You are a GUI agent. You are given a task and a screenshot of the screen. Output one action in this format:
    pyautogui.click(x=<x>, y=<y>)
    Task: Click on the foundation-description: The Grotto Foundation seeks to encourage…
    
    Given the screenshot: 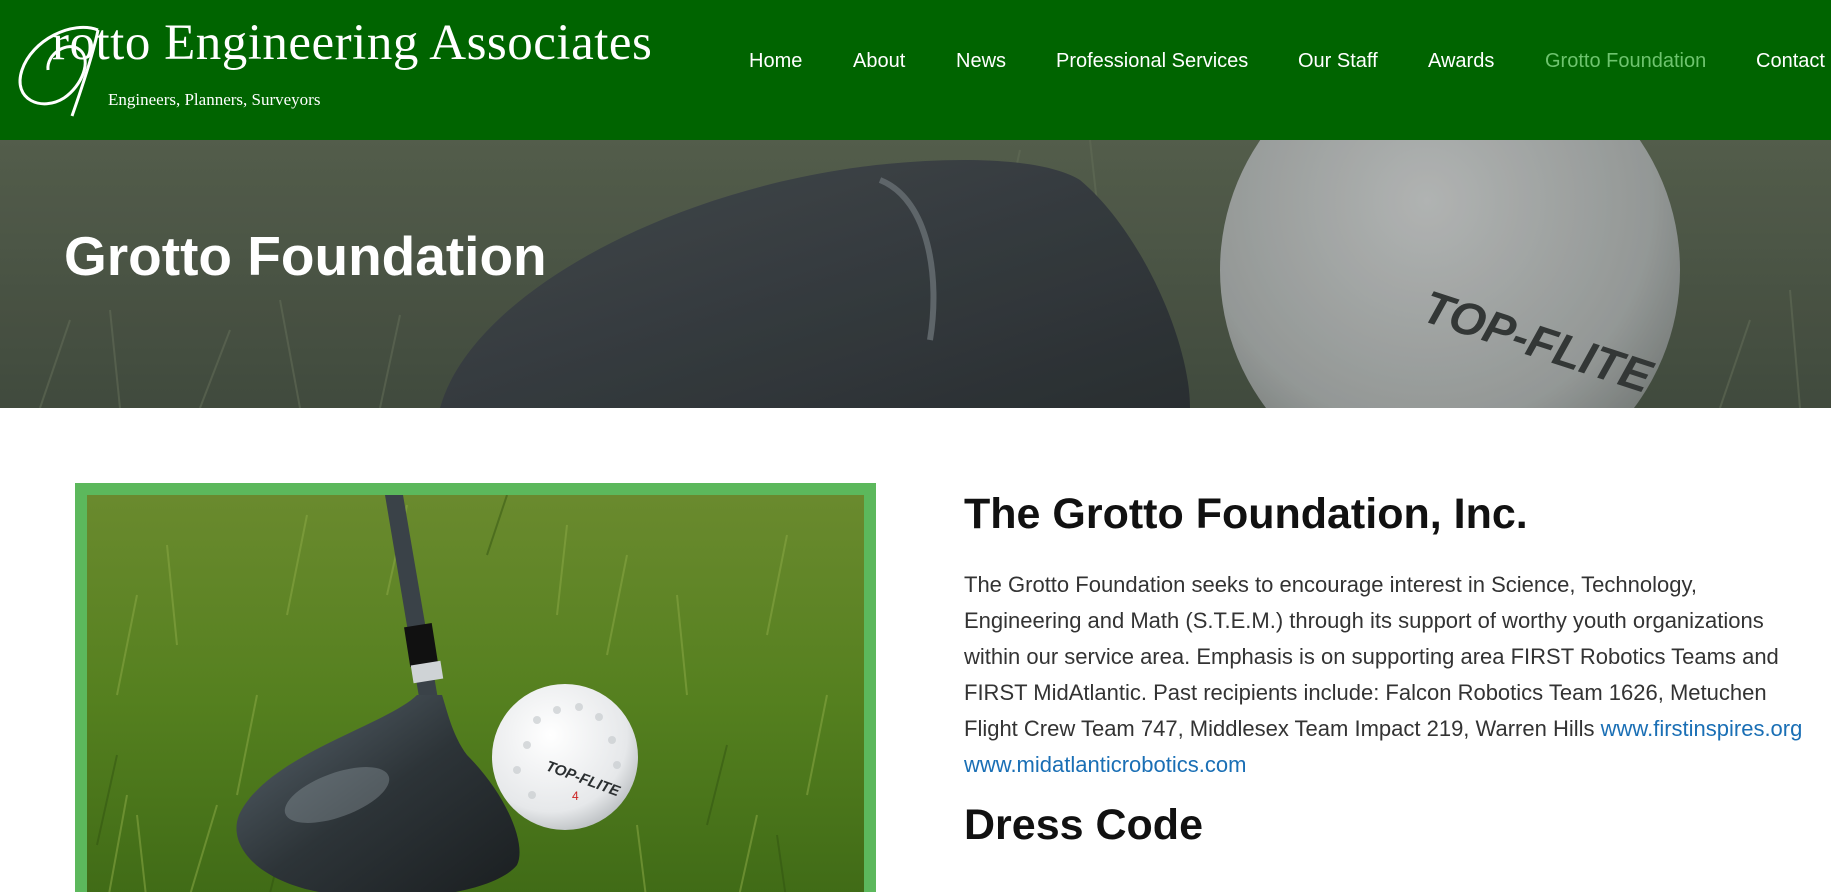 What is the action you would take?
    pyautogui.click(x=1384, y=675)
    